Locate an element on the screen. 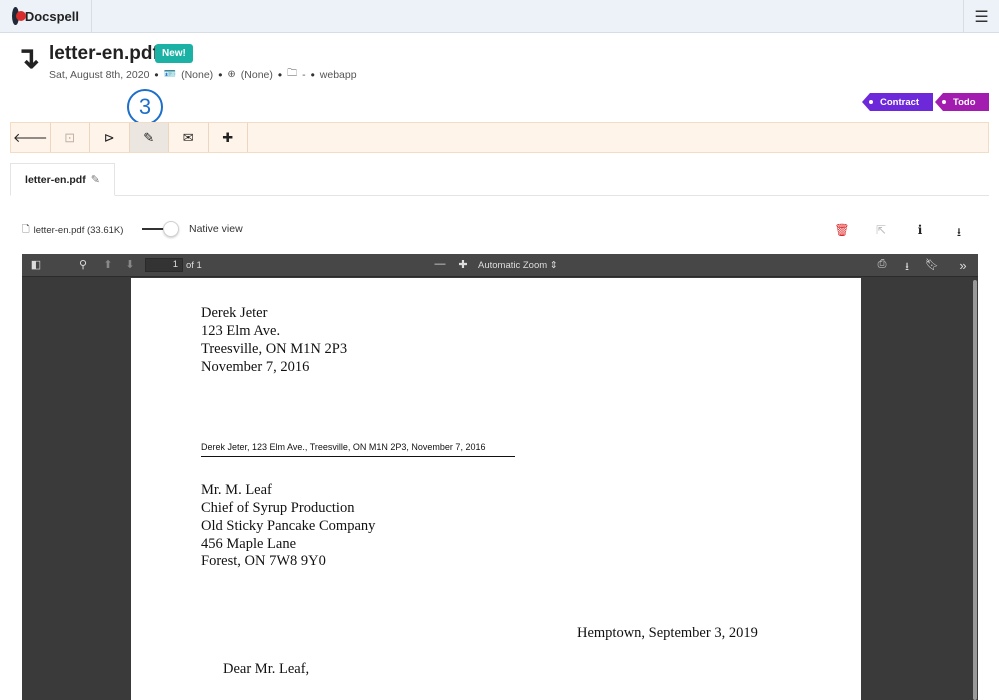 The width and height of the screenshot is (999, 700). tag-contract: Contract is located at coordinates (897, 102).